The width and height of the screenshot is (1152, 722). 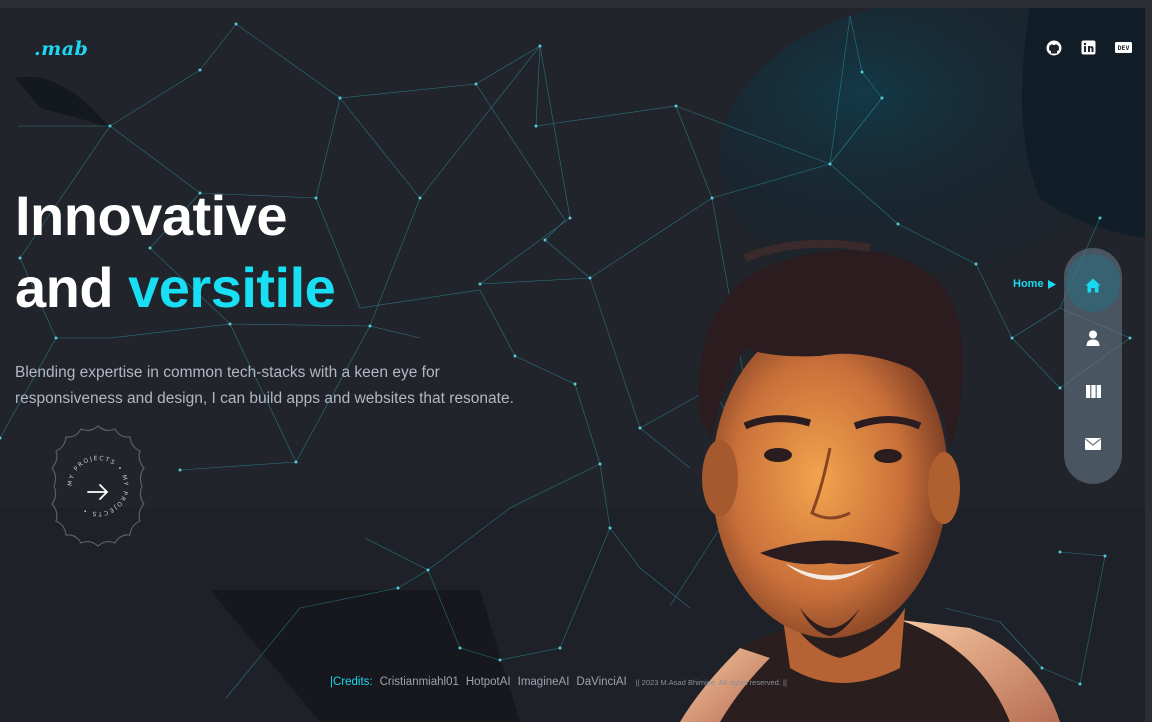 What do you see at coordinates (98, 492) in the screenshot?
I see `arrow-right-icon` at bounding box center [98, 492].